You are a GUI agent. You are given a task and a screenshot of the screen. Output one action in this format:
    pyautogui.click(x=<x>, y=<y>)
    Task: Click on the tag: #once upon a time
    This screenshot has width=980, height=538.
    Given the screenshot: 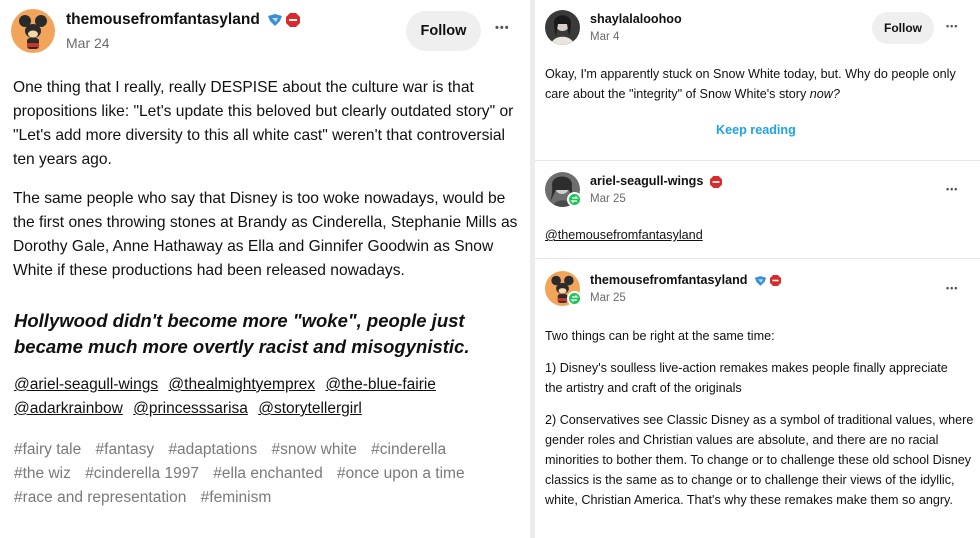 What is the action you would take?
    pyautogui.click(x=401, y=473)
    